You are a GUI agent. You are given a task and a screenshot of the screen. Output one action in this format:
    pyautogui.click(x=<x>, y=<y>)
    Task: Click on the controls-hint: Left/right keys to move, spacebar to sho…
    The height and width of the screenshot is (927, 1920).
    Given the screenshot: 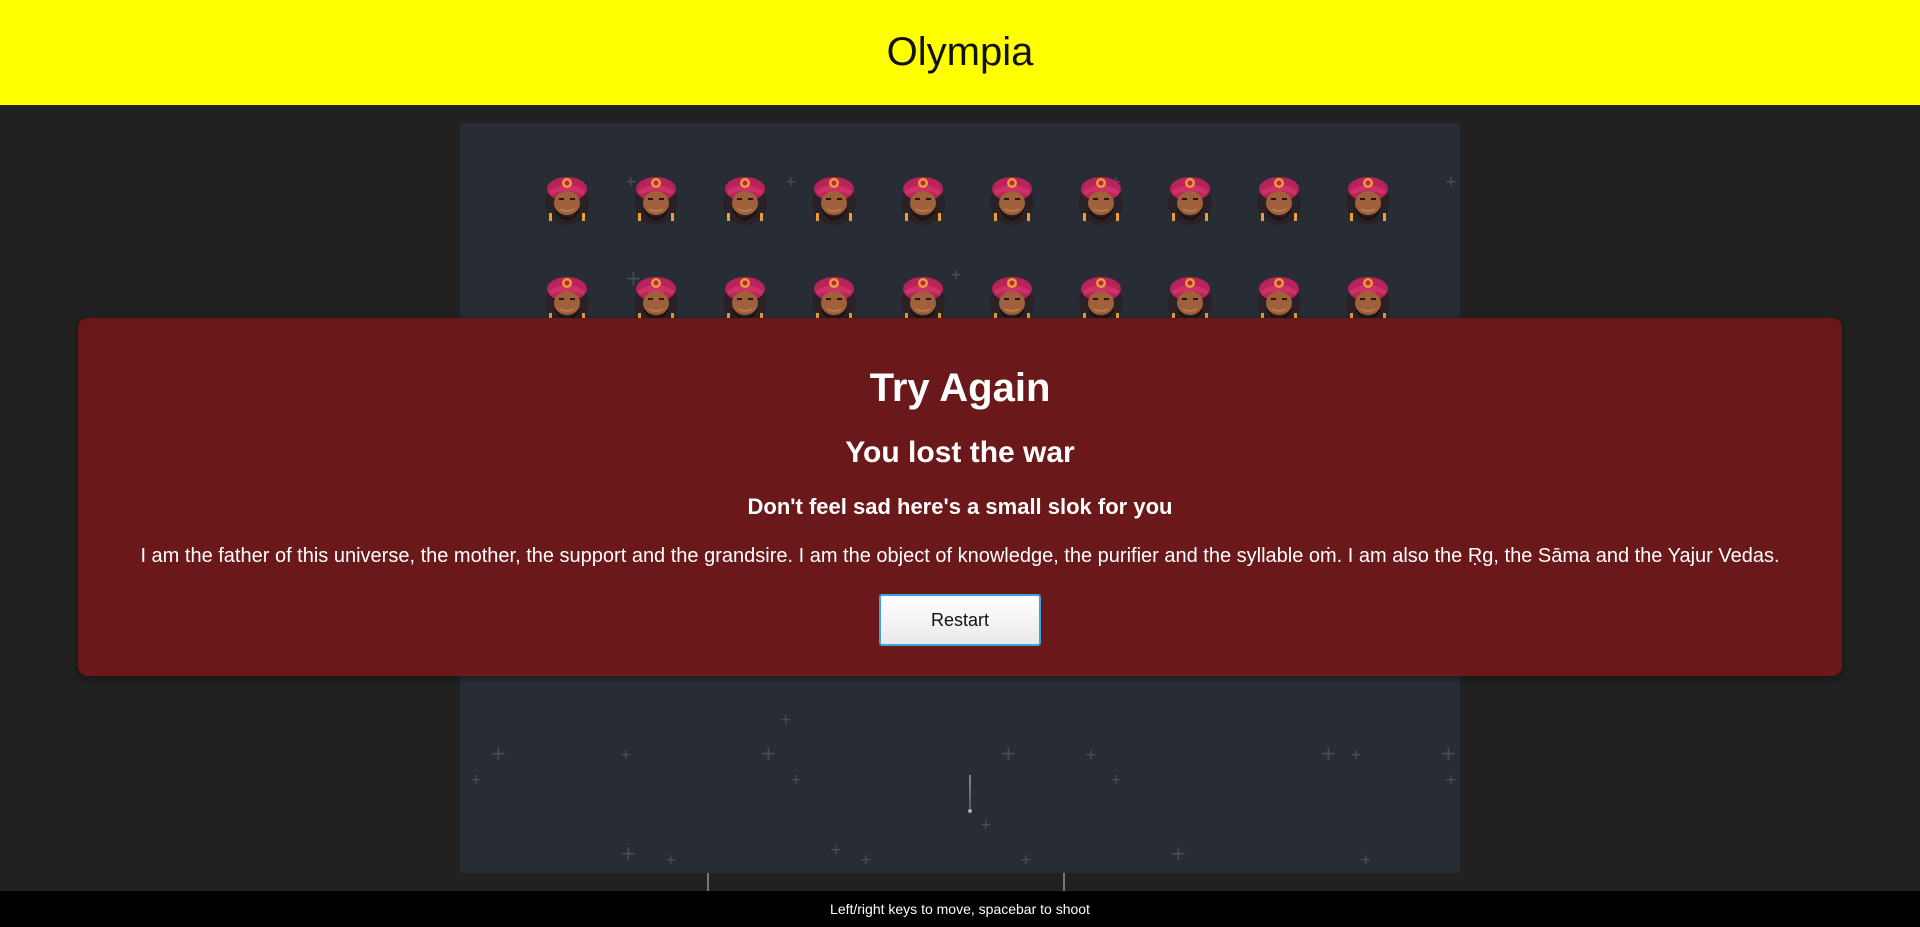 What is the action you would take?
    pyautogui.click(x=960, y=909)
    